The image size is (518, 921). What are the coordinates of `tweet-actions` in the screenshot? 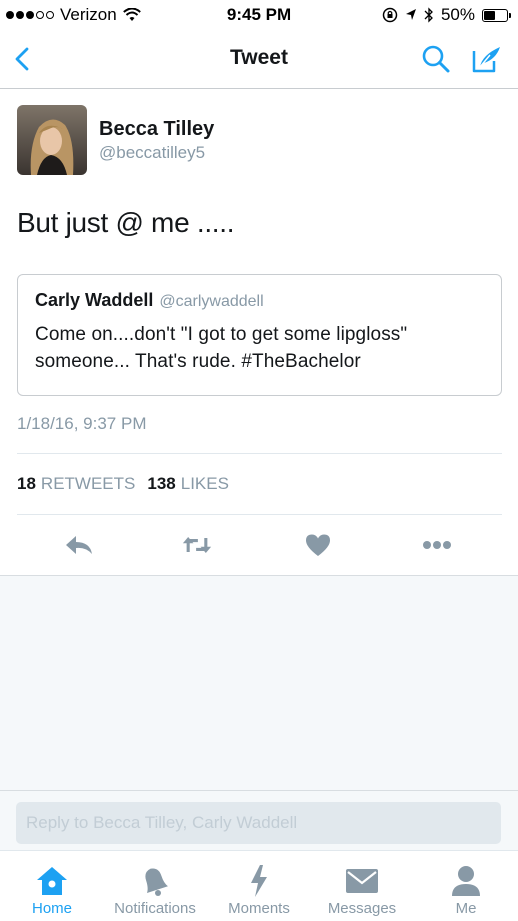 It's located at (259, 545).